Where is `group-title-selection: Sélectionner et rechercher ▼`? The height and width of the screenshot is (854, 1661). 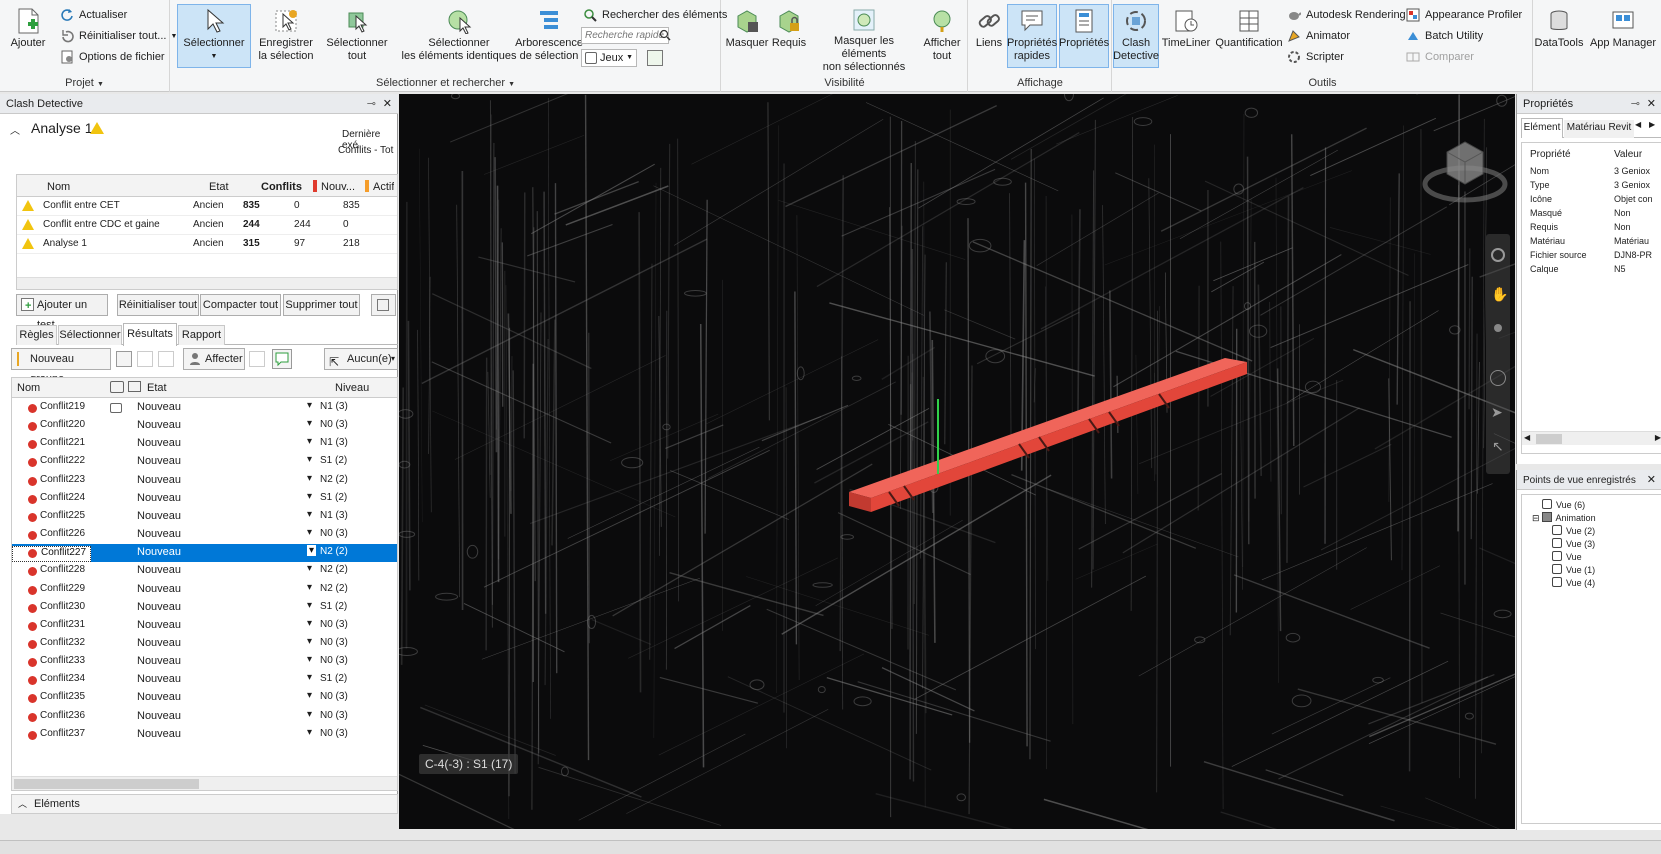 group-title-selection: Sélectionner et rechercher ▼ is located at coordinates (445, 83).